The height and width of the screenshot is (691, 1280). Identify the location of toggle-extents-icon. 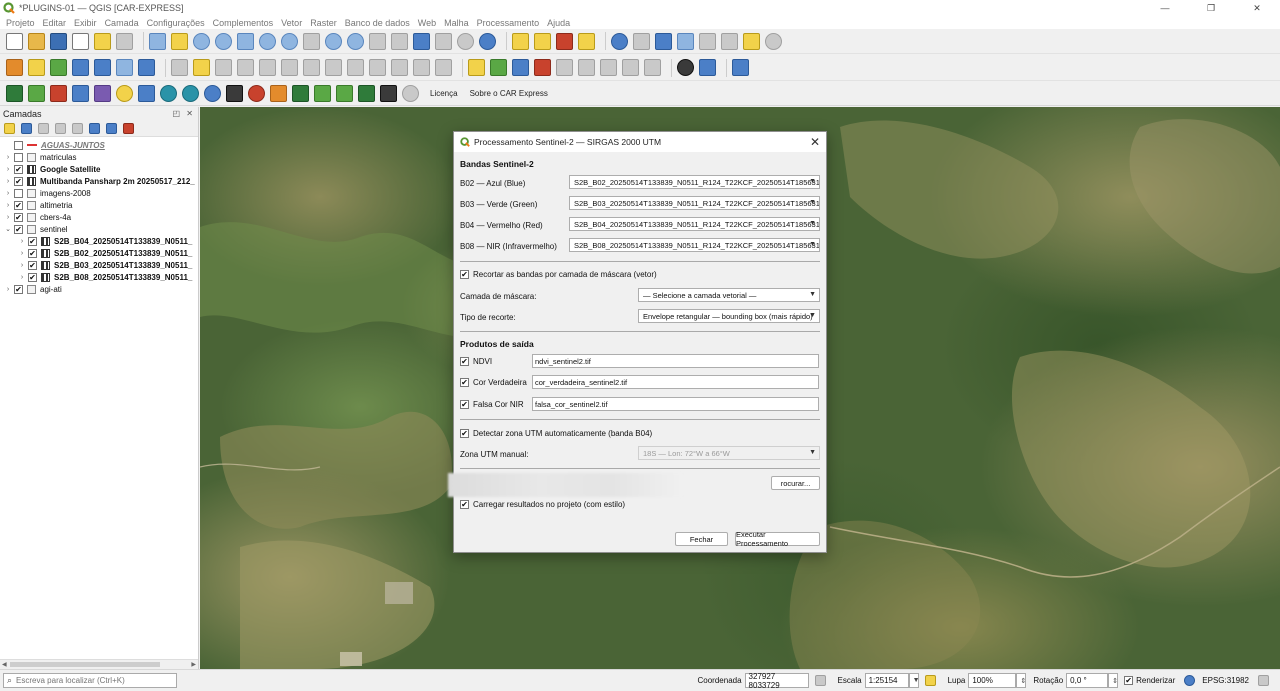
(820, 680).